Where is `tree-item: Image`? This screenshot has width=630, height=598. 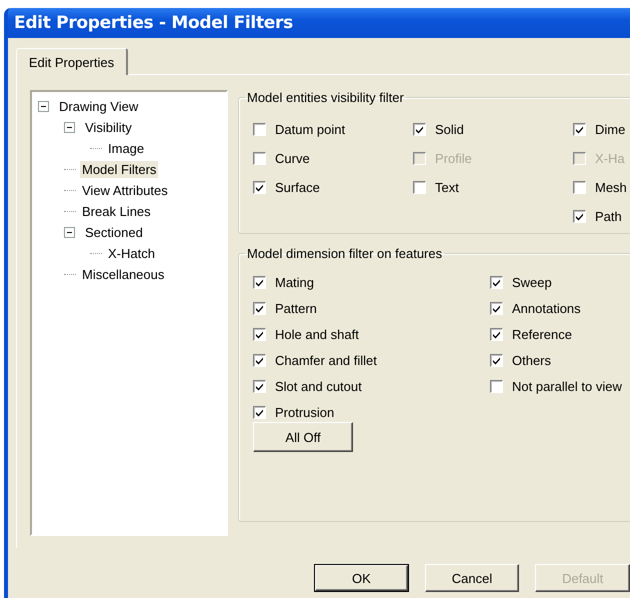 tree-item: Image is located at coordinates (126, 148).